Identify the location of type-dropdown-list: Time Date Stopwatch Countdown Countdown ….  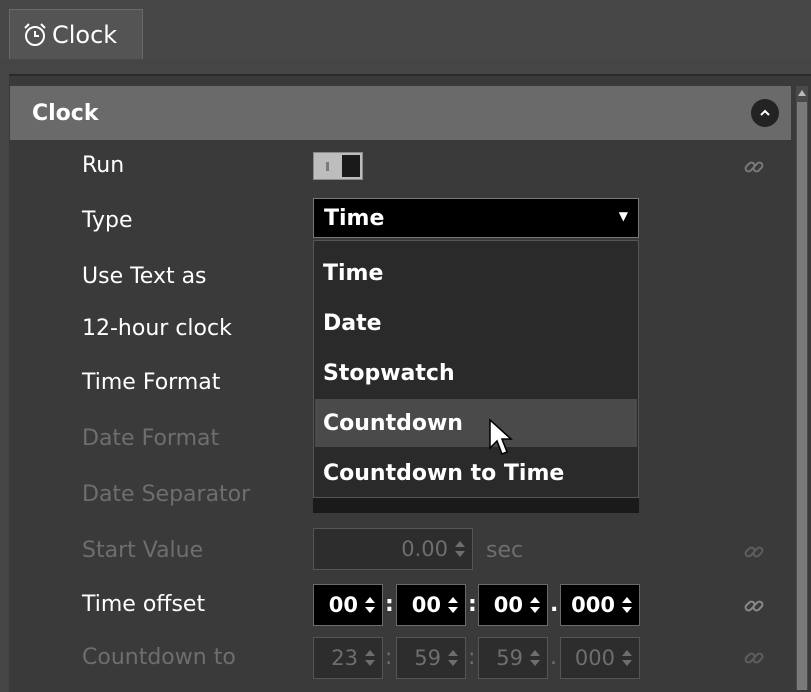
(476, 369).